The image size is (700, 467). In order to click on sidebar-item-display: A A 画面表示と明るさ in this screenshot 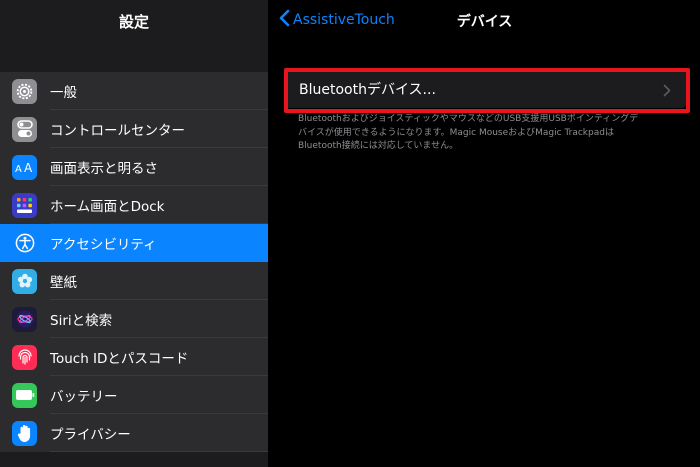, I will do `click(134, 167)`.